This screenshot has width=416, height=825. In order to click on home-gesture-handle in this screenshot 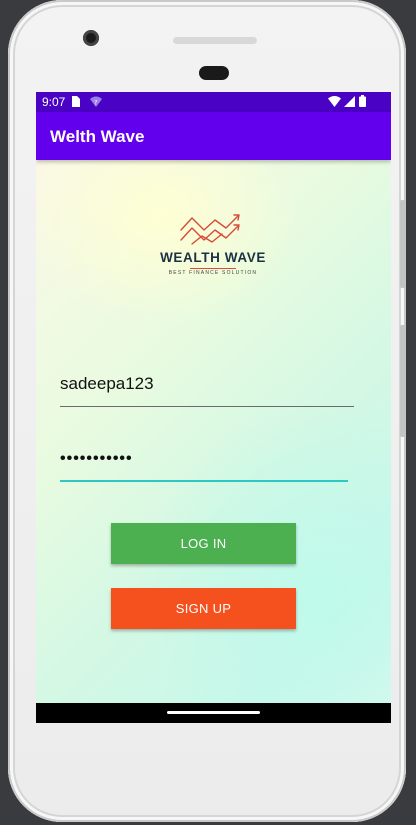, I will do `click(213, 712)`.